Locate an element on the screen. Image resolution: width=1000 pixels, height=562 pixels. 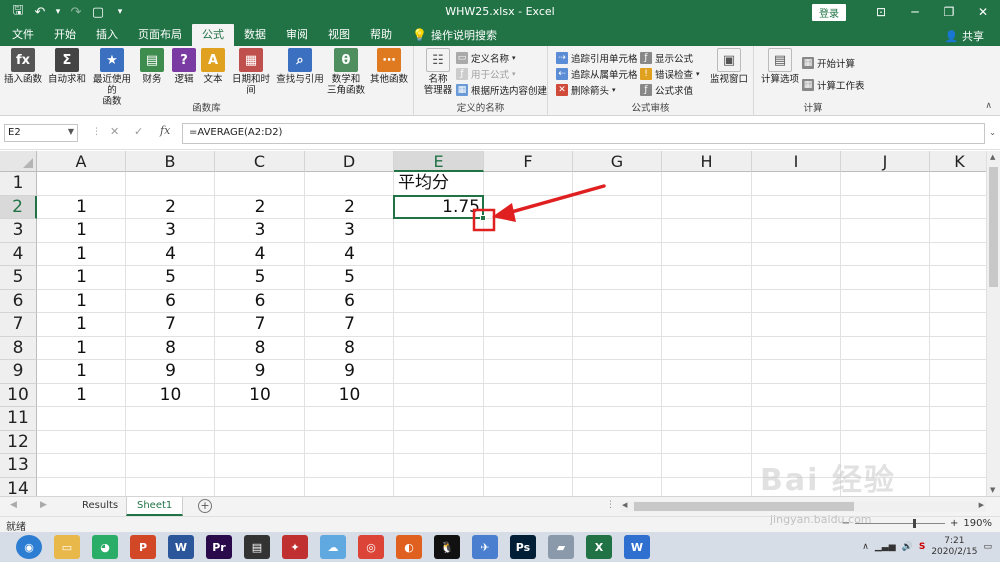
cell-A8: 1 is located at coordinates (81, 348).